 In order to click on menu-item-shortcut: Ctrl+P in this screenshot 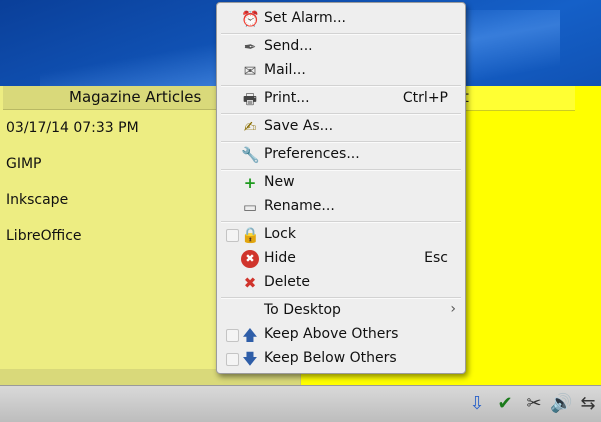, I will do `click(425, 98)`.